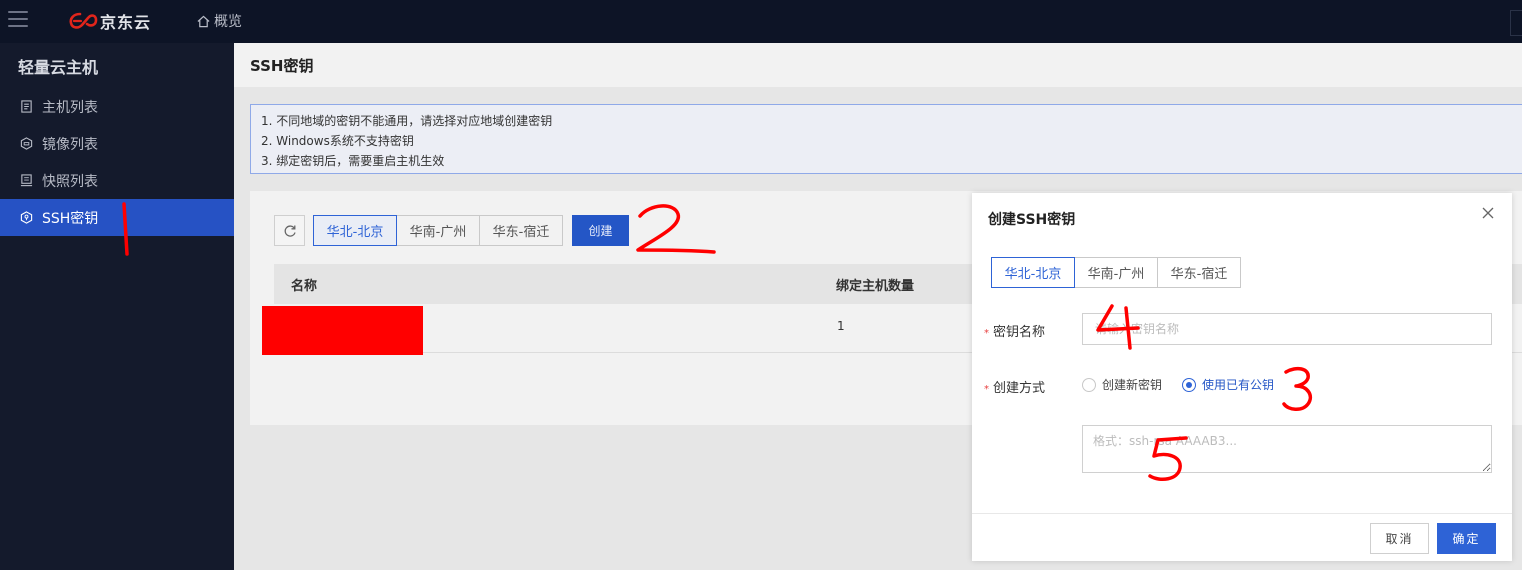  What do you see at coordinates (18, 20) in the screenshot?
I see `menu-icon` at bounding box center [18, 20].